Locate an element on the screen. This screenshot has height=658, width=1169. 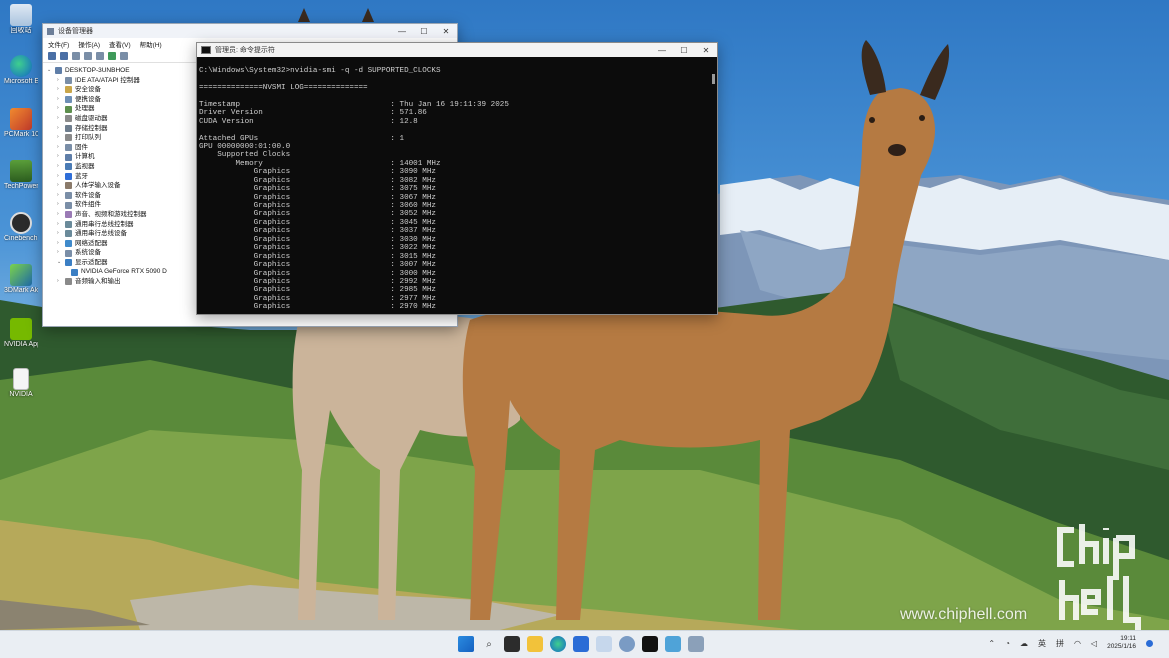
desktop-icon-pcmark: PCMark 10 2024 is located at coordinates (21, 123).